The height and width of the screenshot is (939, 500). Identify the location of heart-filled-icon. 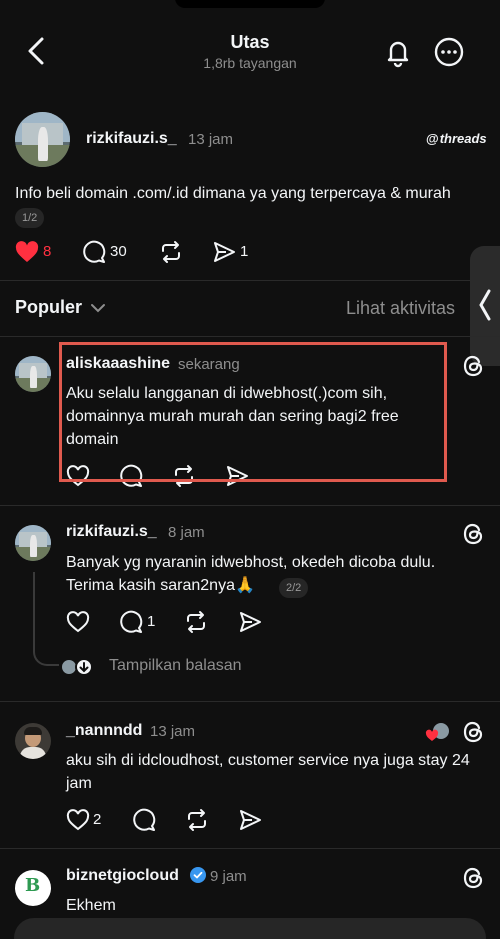
(27, 252).